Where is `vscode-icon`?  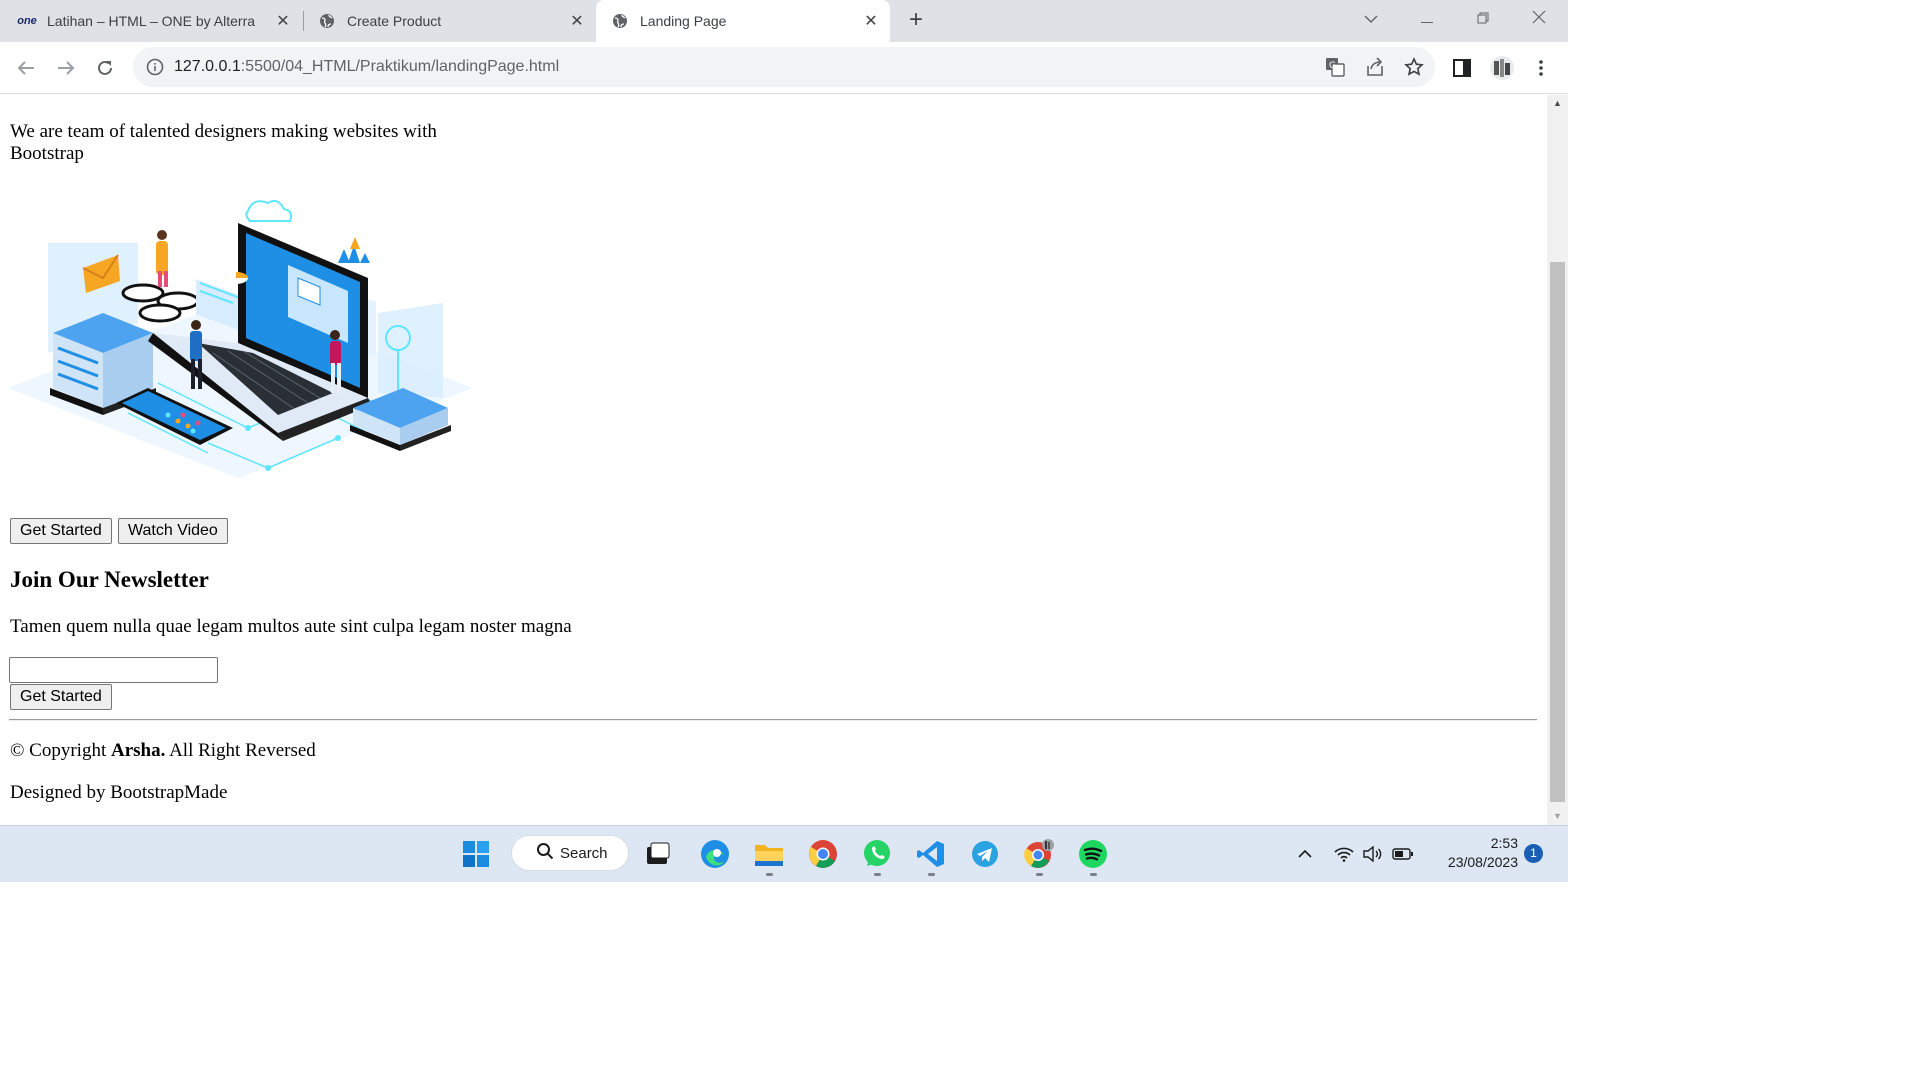 vscode-icon is located at coordinates (931, 854).